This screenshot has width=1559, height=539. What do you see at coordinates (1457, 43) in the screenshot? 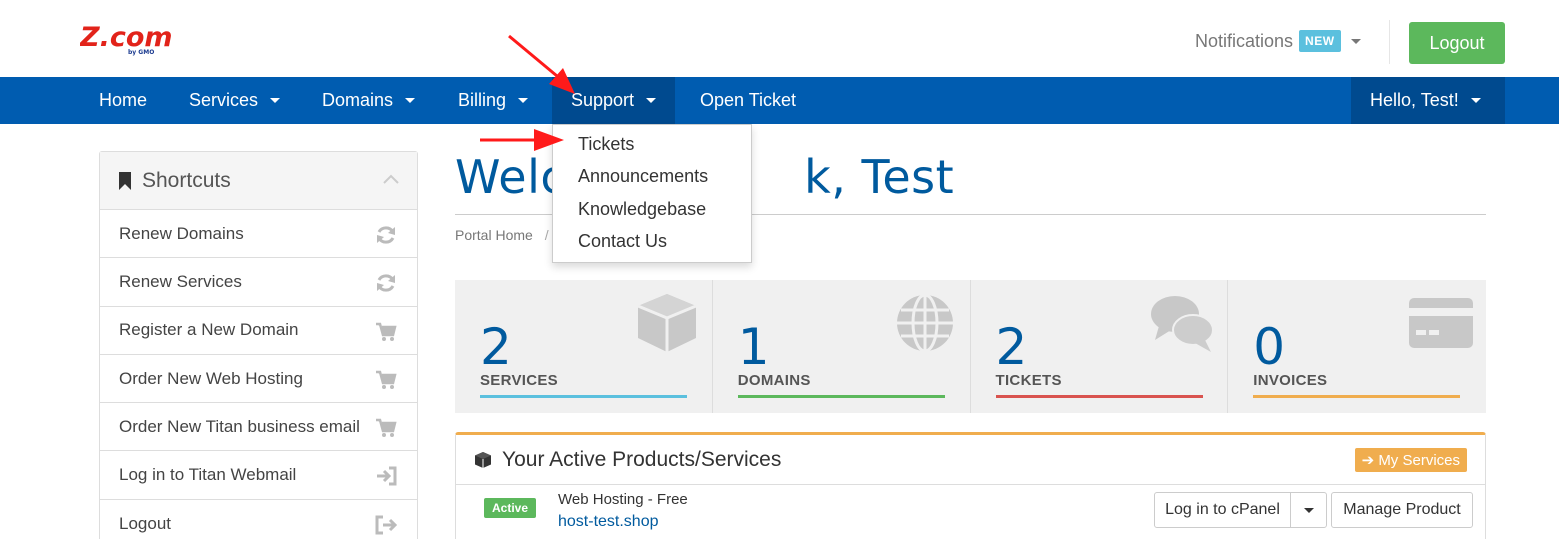
I see `logout-button: Logout` at bounding box center [1457, 43].